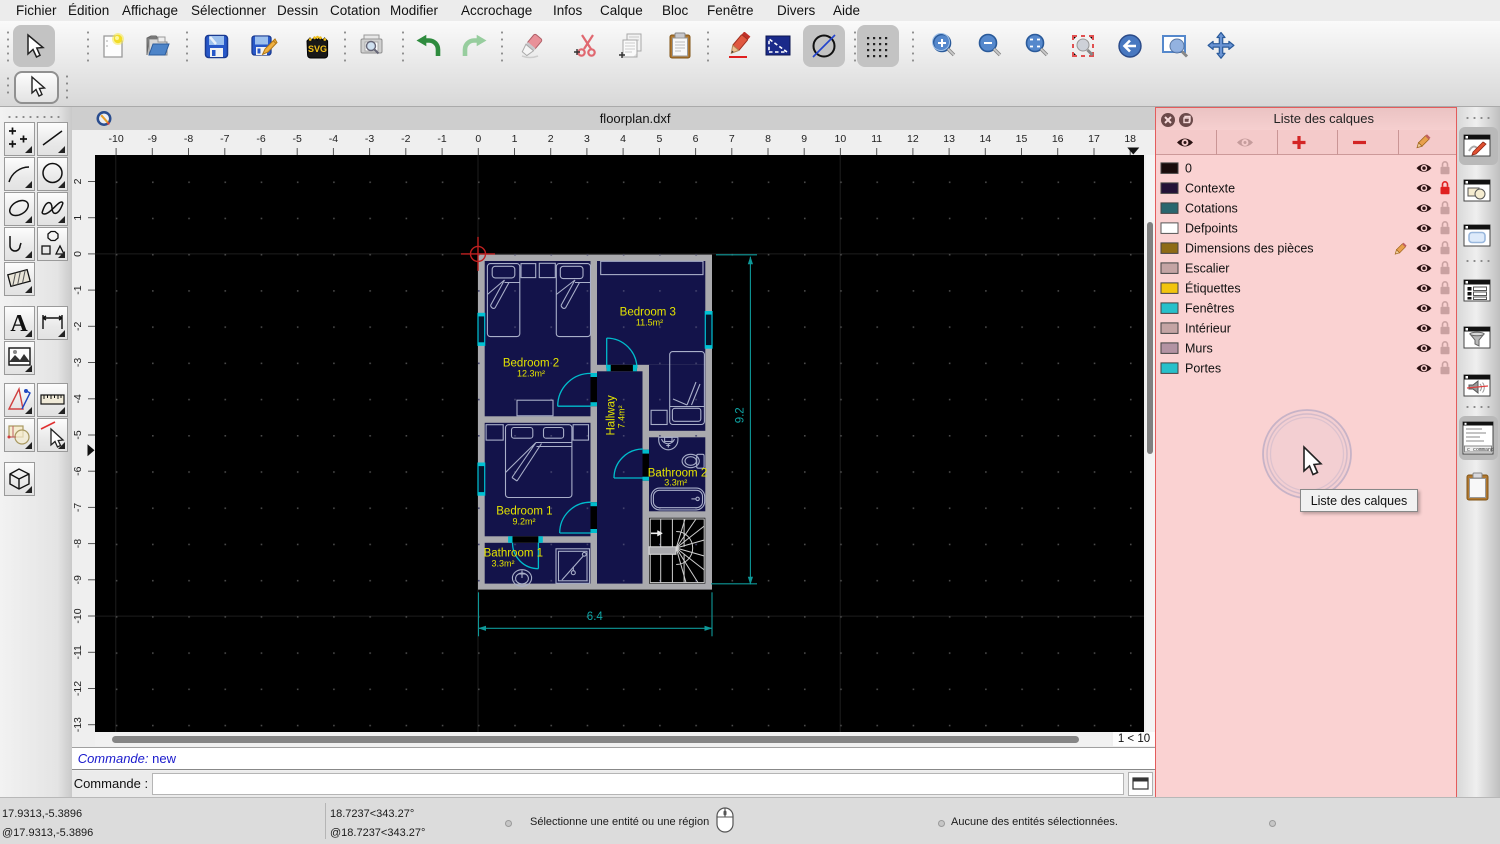  I want to click on svg-text: 7.4m², so click(621, 416).